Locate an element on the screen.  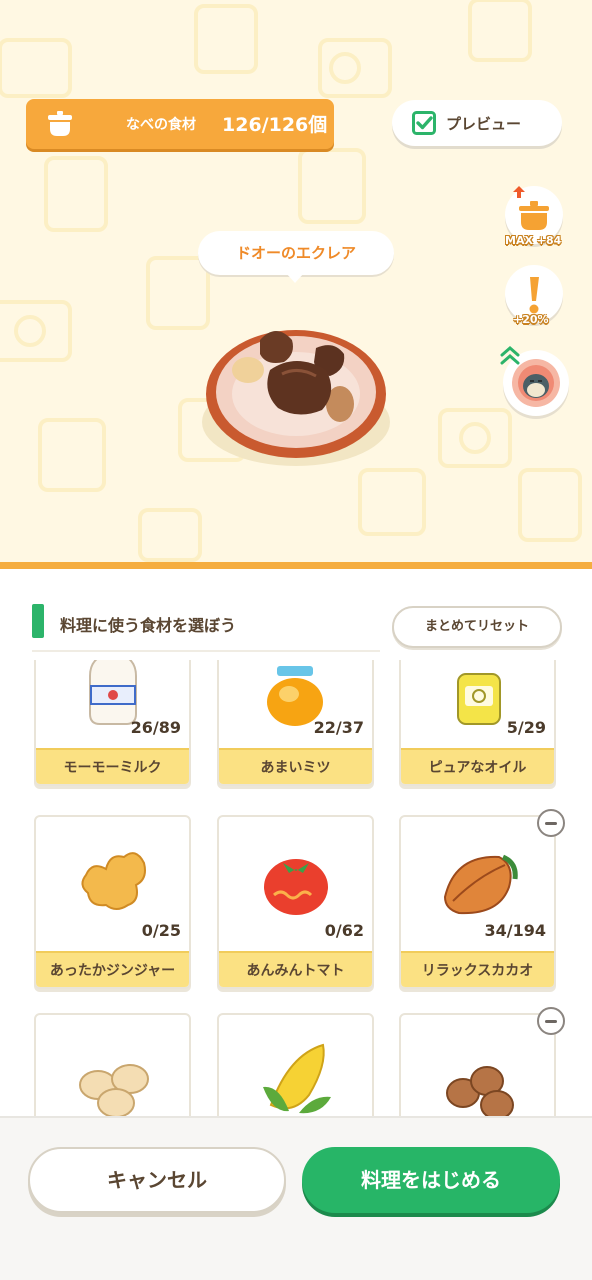
ingredient-card-soybeans is located at coordinates (112, 1065).